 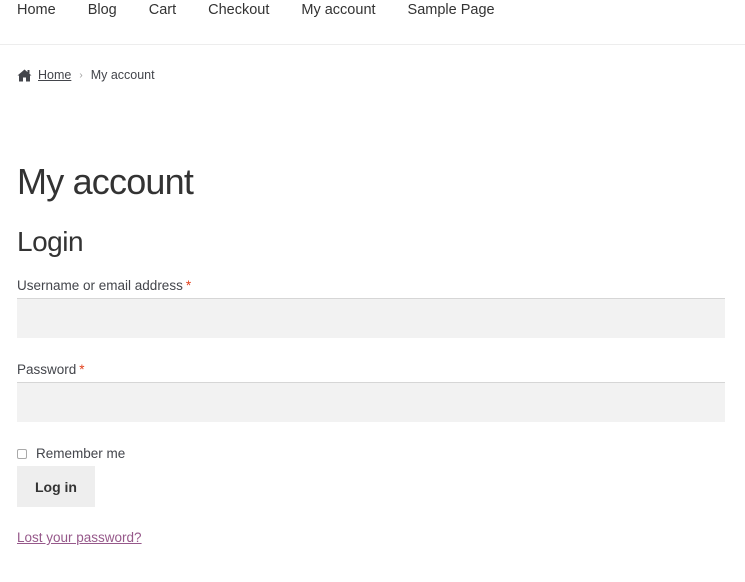 I want to click on nav-item-checkout: Checkout, so click(x=238, y=10).